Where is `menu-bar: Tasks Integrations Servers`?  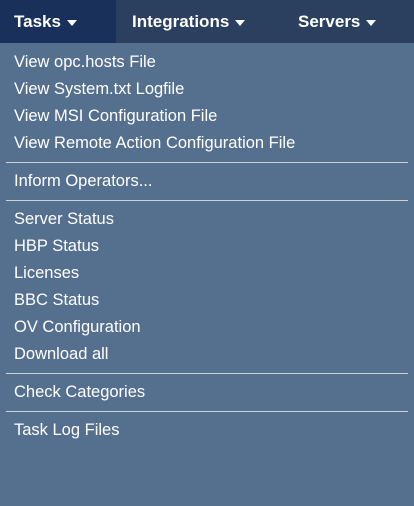 menu-bar: Tasks Integrations Servers is located at coordinates (207, 21).